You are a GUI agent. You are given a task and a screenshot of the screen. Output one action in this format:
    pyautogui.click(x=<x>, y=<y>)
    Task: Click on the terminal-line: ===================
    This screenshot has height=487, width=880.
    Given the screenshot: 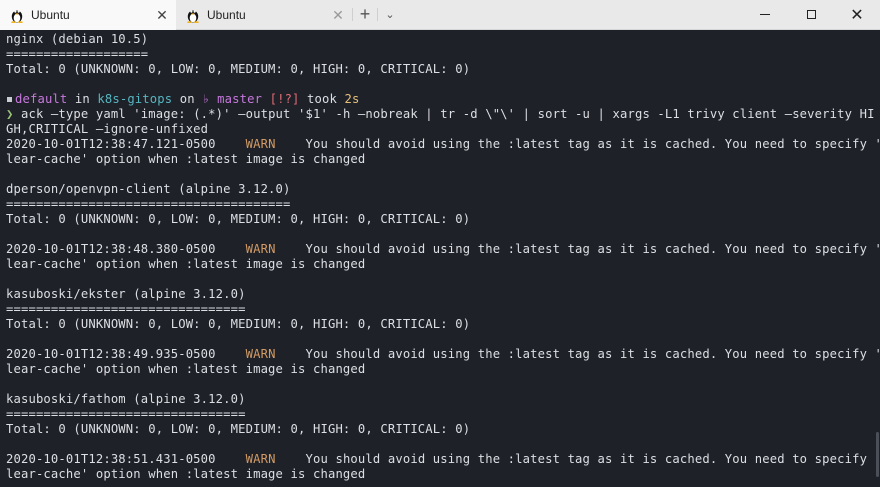 What is the action you would take?
    pyautogui.click(x=443, y=54)
    